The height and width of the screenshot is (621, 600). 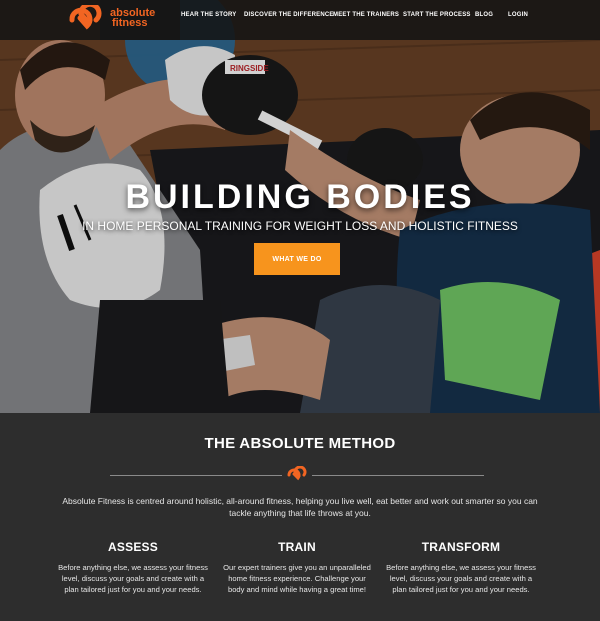 I want to click on nav-item-discover-the-difference: DISCOVER THE DIFFERENCE, so click(x=289, y=15).